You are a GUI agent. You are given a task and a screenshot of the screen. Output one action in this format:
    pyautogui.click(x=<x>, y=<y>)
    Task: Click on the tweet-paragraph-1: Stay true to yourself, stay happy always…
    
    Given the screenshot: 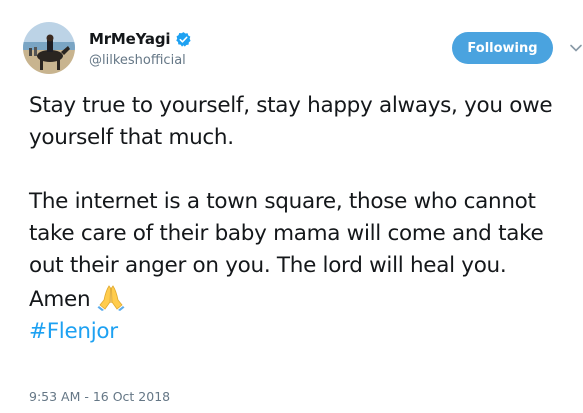 What is the action you would take?
    pyautogui.click(x=291, y=121)
    